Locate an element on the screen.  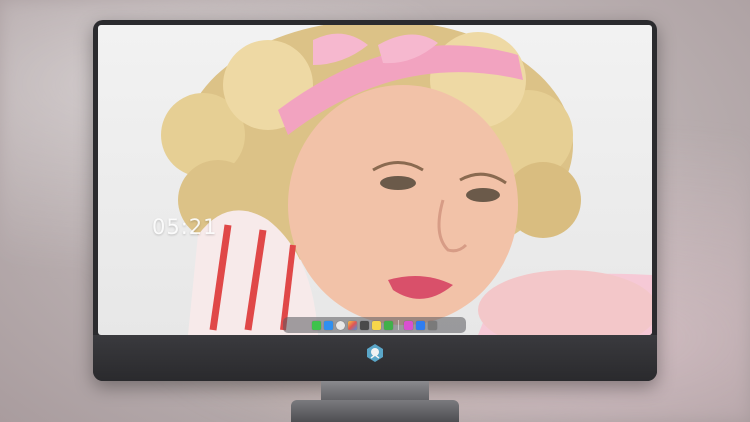
app-store-icon is located at coordinates (420, 325).